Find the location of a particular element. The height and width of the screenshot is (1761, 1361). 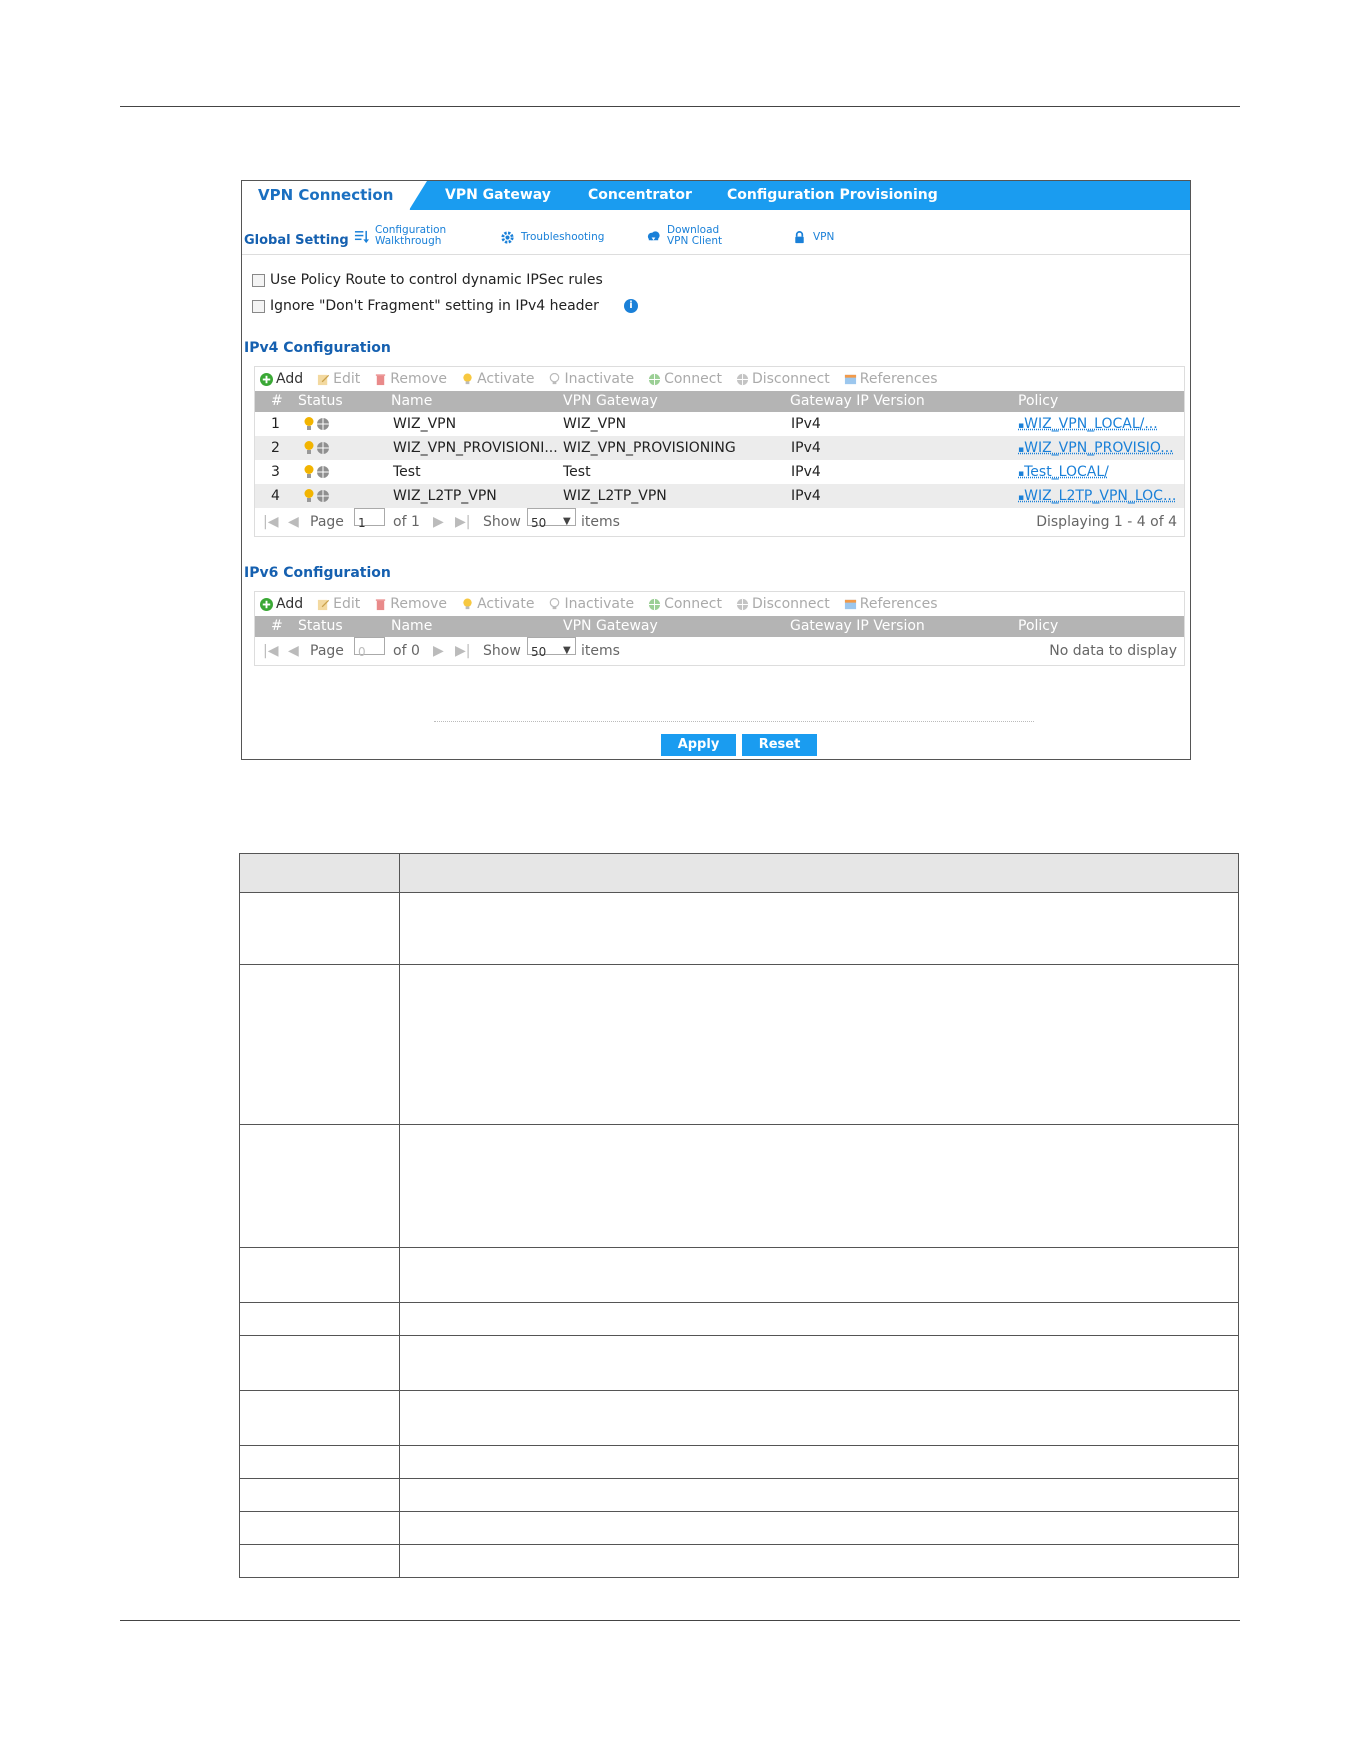

tab-vpn-gateway: VPN Gateway is located at coordinates (498, 195).